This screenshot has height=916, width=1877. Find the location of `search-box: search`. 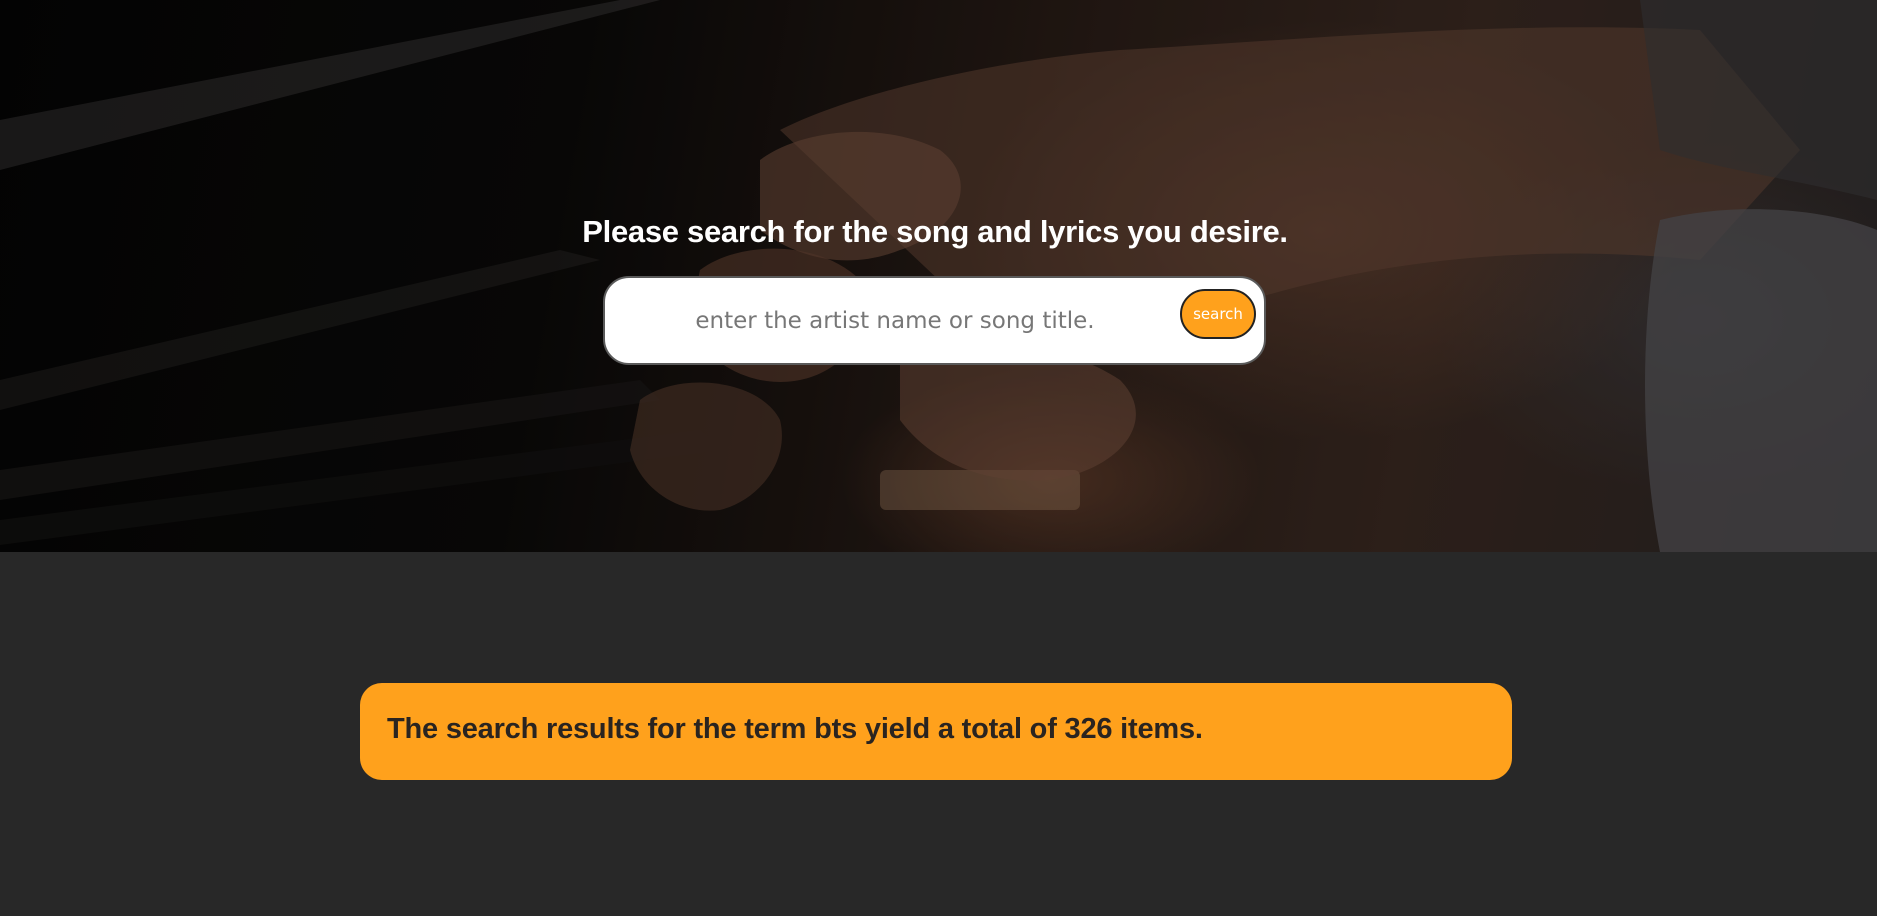

search-box: search is located at coordinates (934, 320).